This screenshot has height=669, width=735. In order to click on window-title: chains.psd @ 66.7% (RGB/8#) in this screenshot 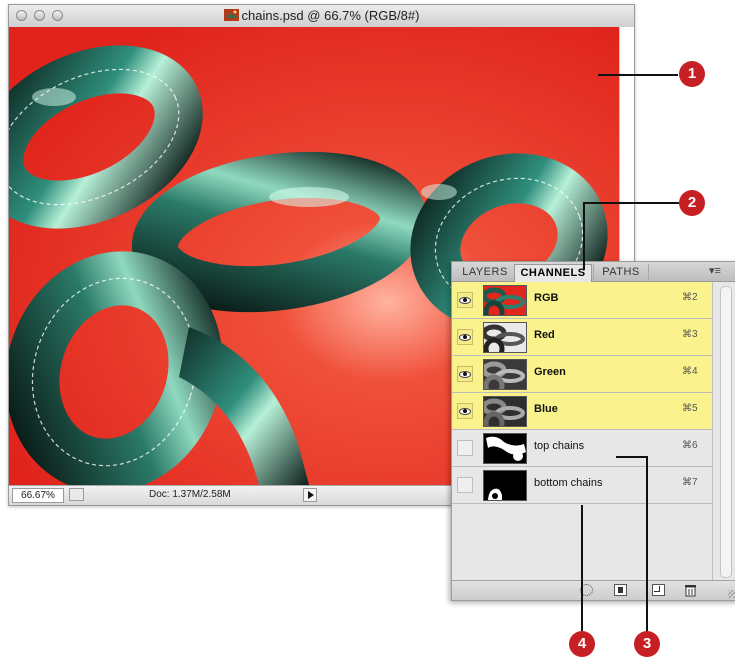, I will do `click(330, 15)`.